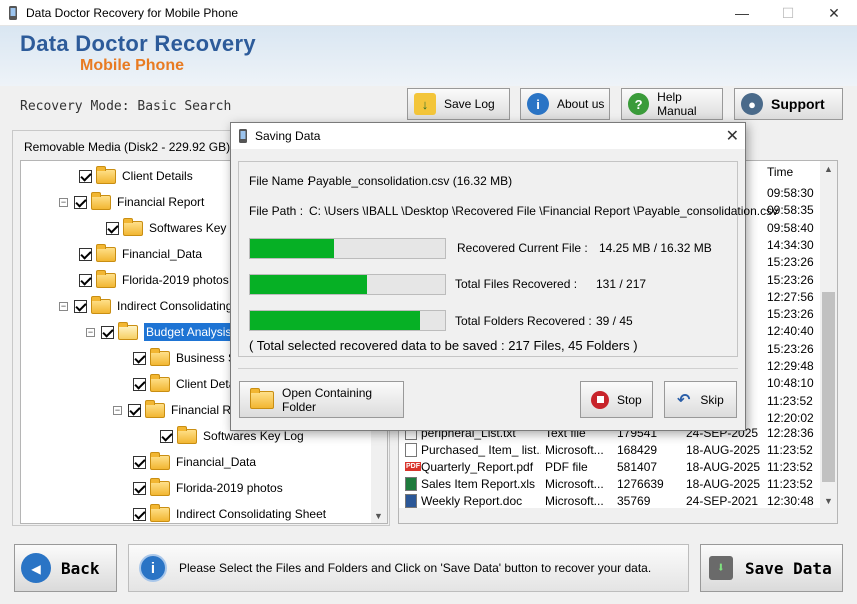  Describe the element at coordinates (790, 366) in the screenshot. I see `time-cell: 12:29:48` at that location.